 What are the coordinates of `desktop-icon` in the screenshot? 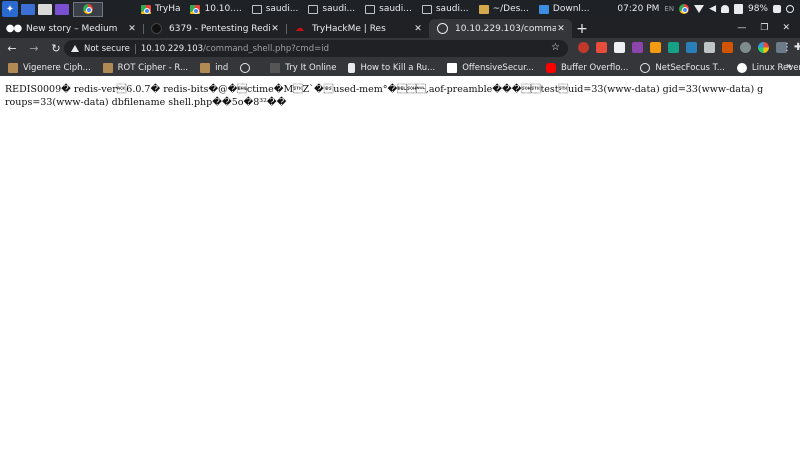 It's located at (28, 9).